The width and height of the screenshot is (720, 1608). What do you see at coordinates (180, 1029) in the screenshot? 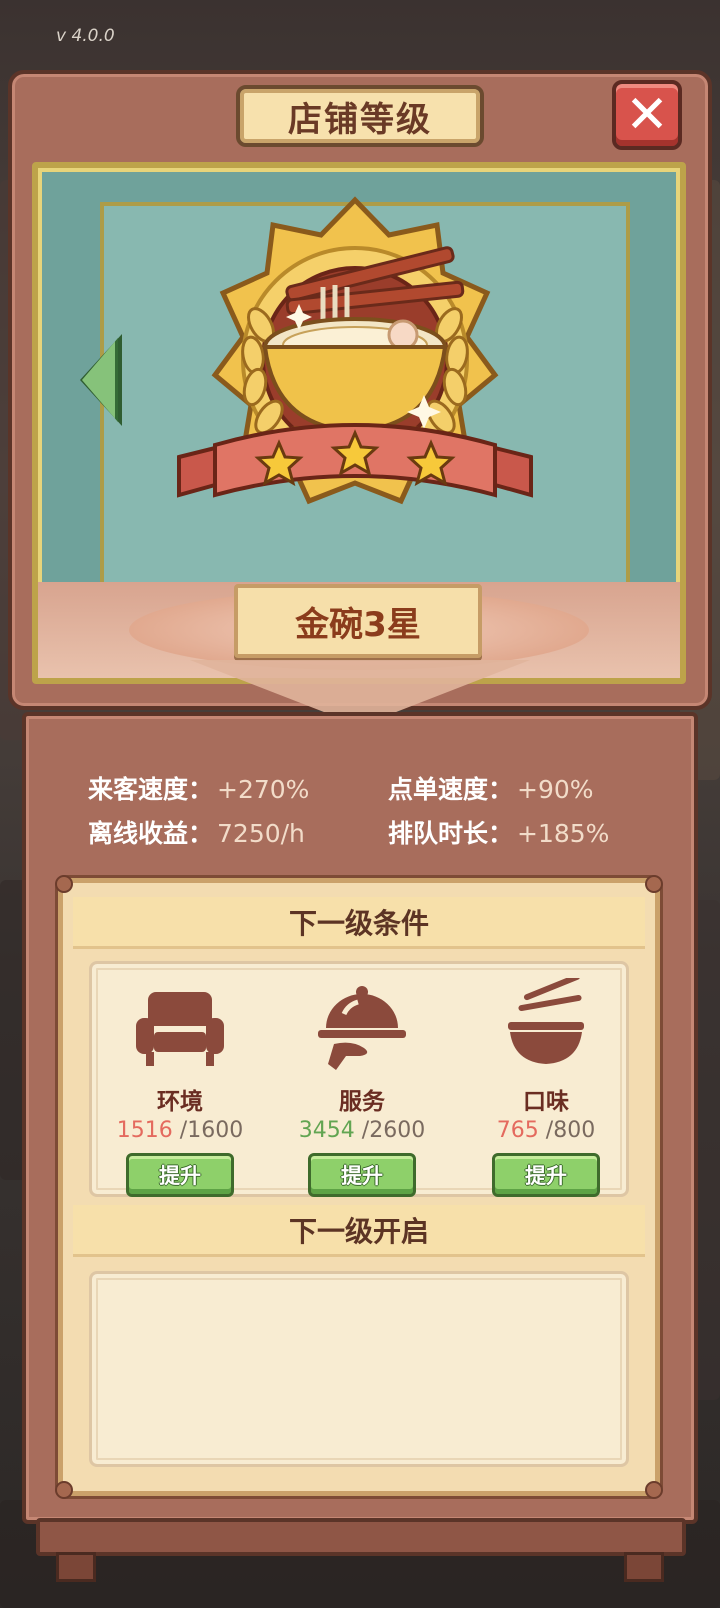
I see `armchair-icon` at bounding box center [180, 1029].